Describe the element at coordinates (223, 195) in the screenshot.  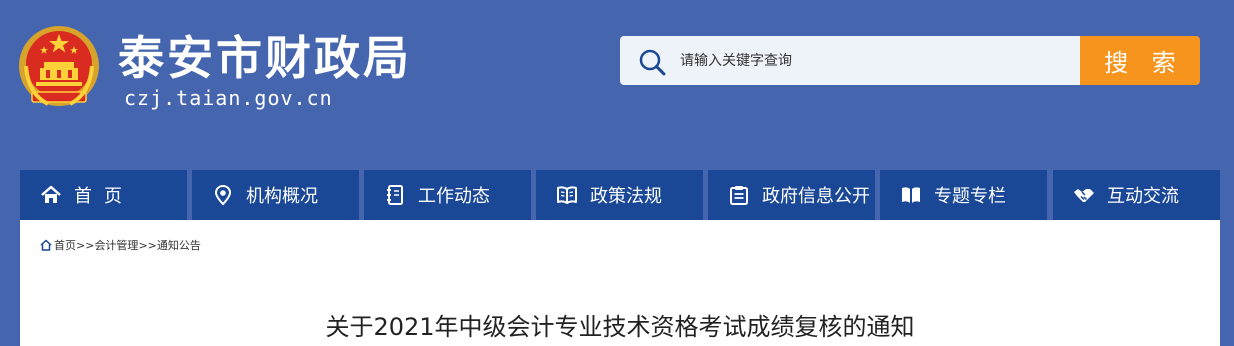
I see `location-pin-icon` at that location.